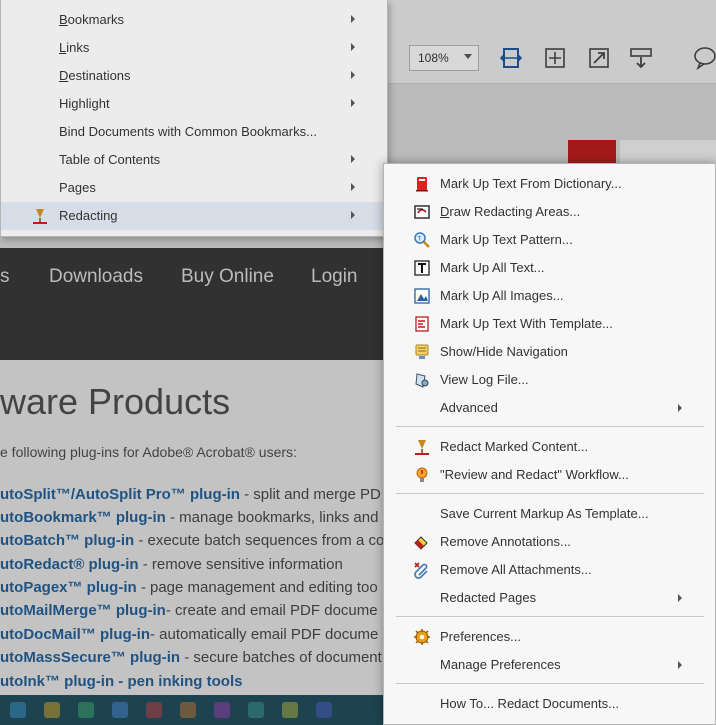 Image resolution: width=716 pixels, height=725 pixels. I want to click on gear-icon, so click(422, 637).